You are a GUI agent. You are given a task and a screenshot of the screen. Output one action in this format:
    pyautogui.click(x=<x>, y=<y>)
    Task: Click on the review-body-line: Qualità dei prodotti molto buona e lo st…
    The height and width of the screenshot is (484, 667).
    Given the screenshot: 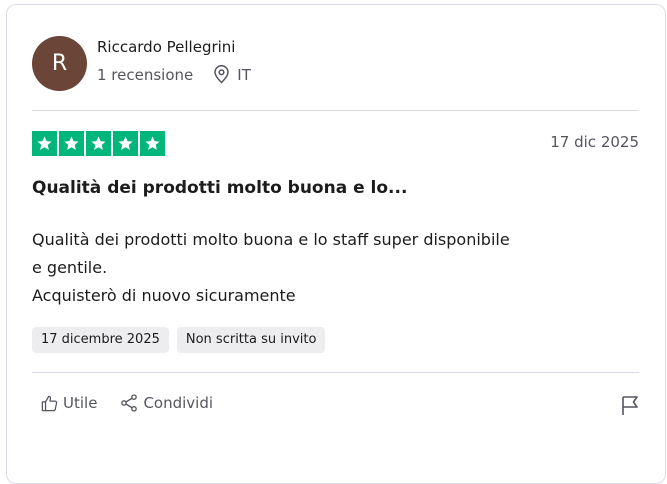 What is the action you would take?
    pyautogui.click(x=271, y=239)
    